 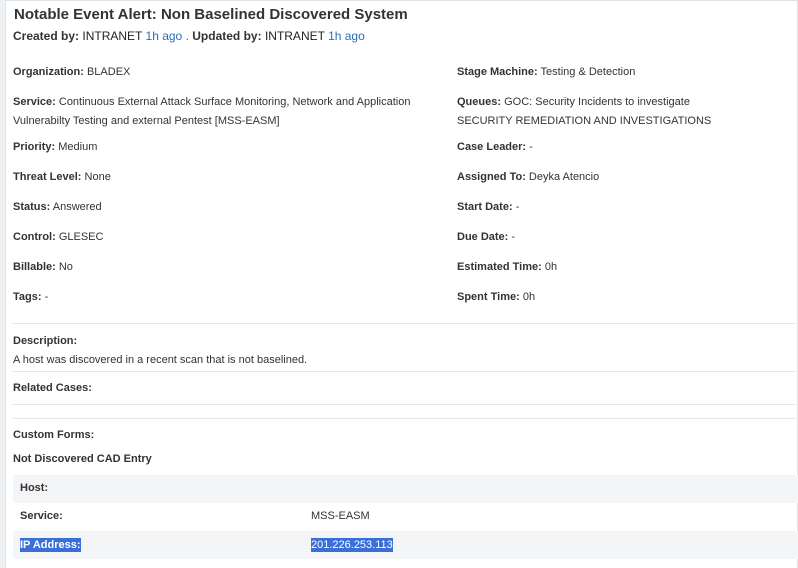 I want to click on form-key-service: Service:, so click(x=41, y=516).